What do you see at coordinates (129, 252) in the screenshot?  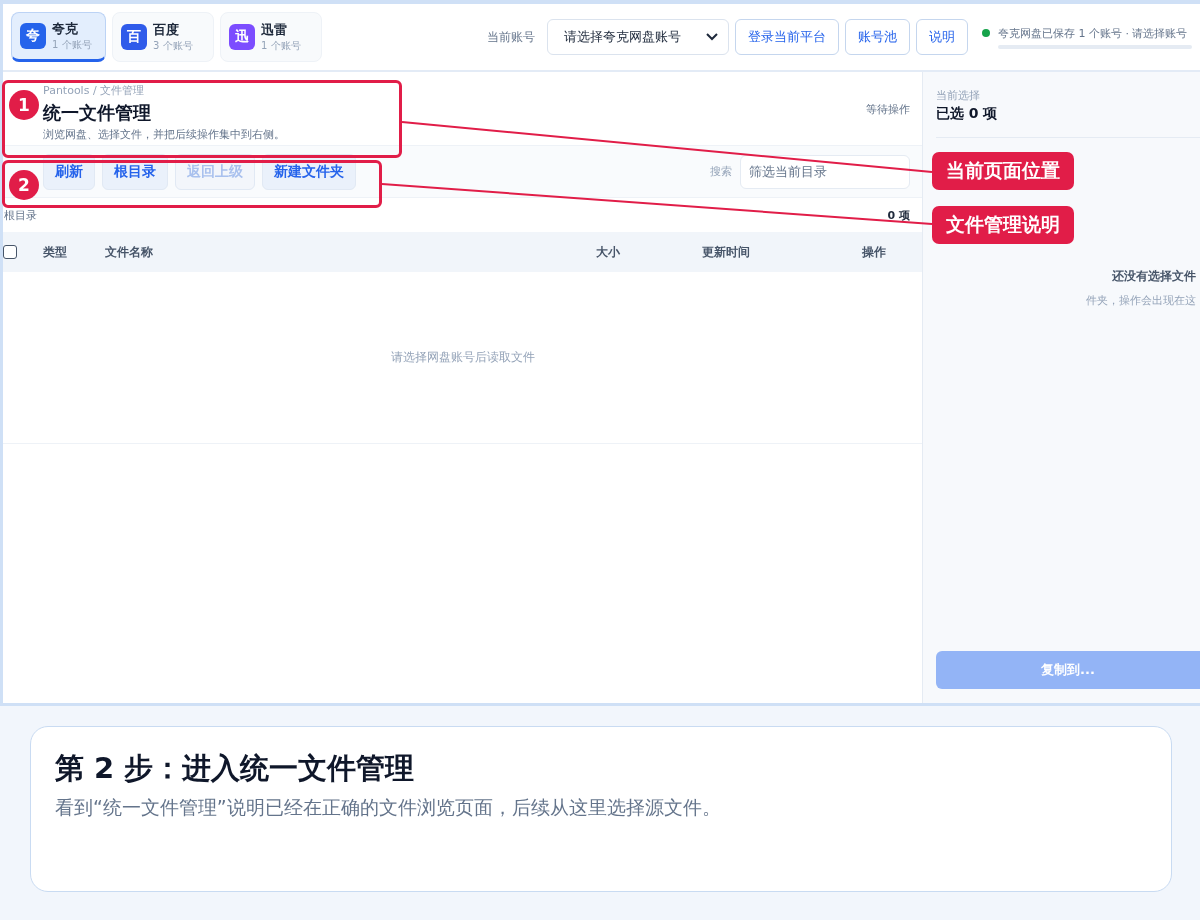 I see `column-header: 文件名称` at bounding box center [129, 252].